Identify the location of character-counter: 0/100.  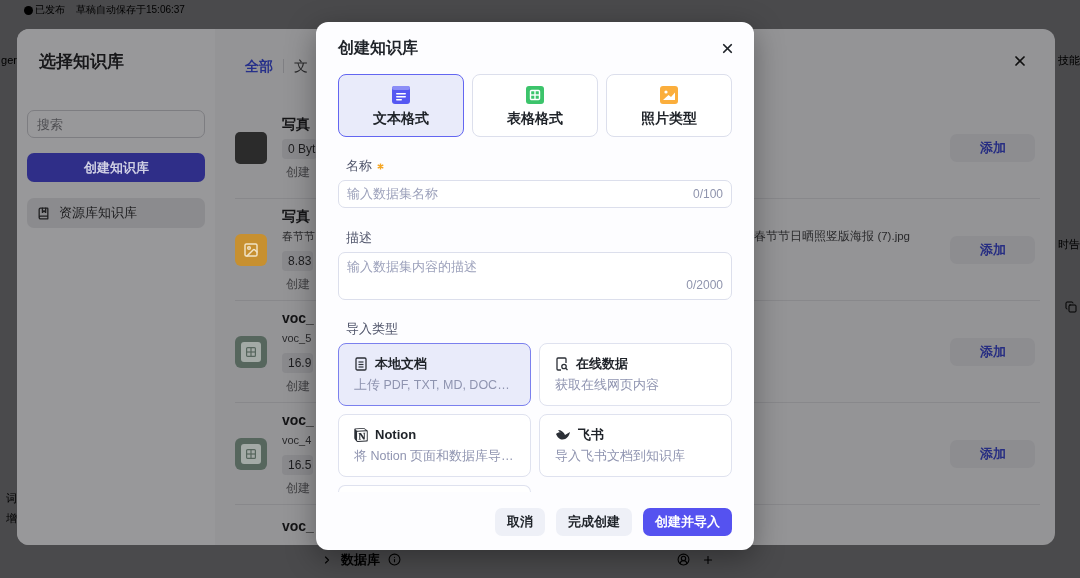
(707, 194).